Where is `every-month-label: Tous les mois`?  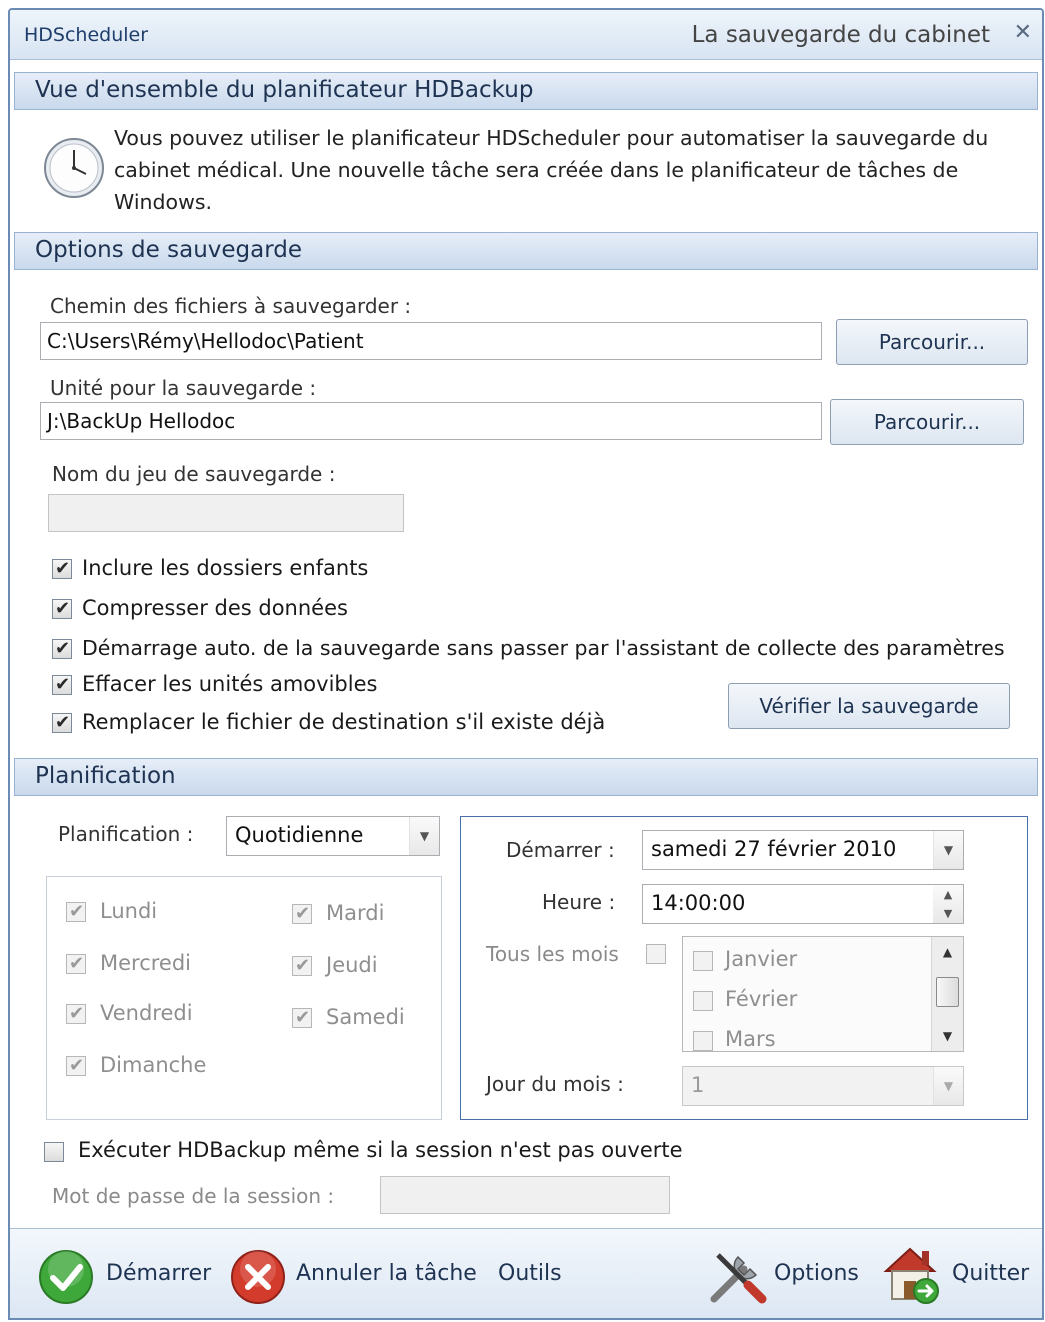
every-month-label: Tous les mois is located at coordinates (552, 954).